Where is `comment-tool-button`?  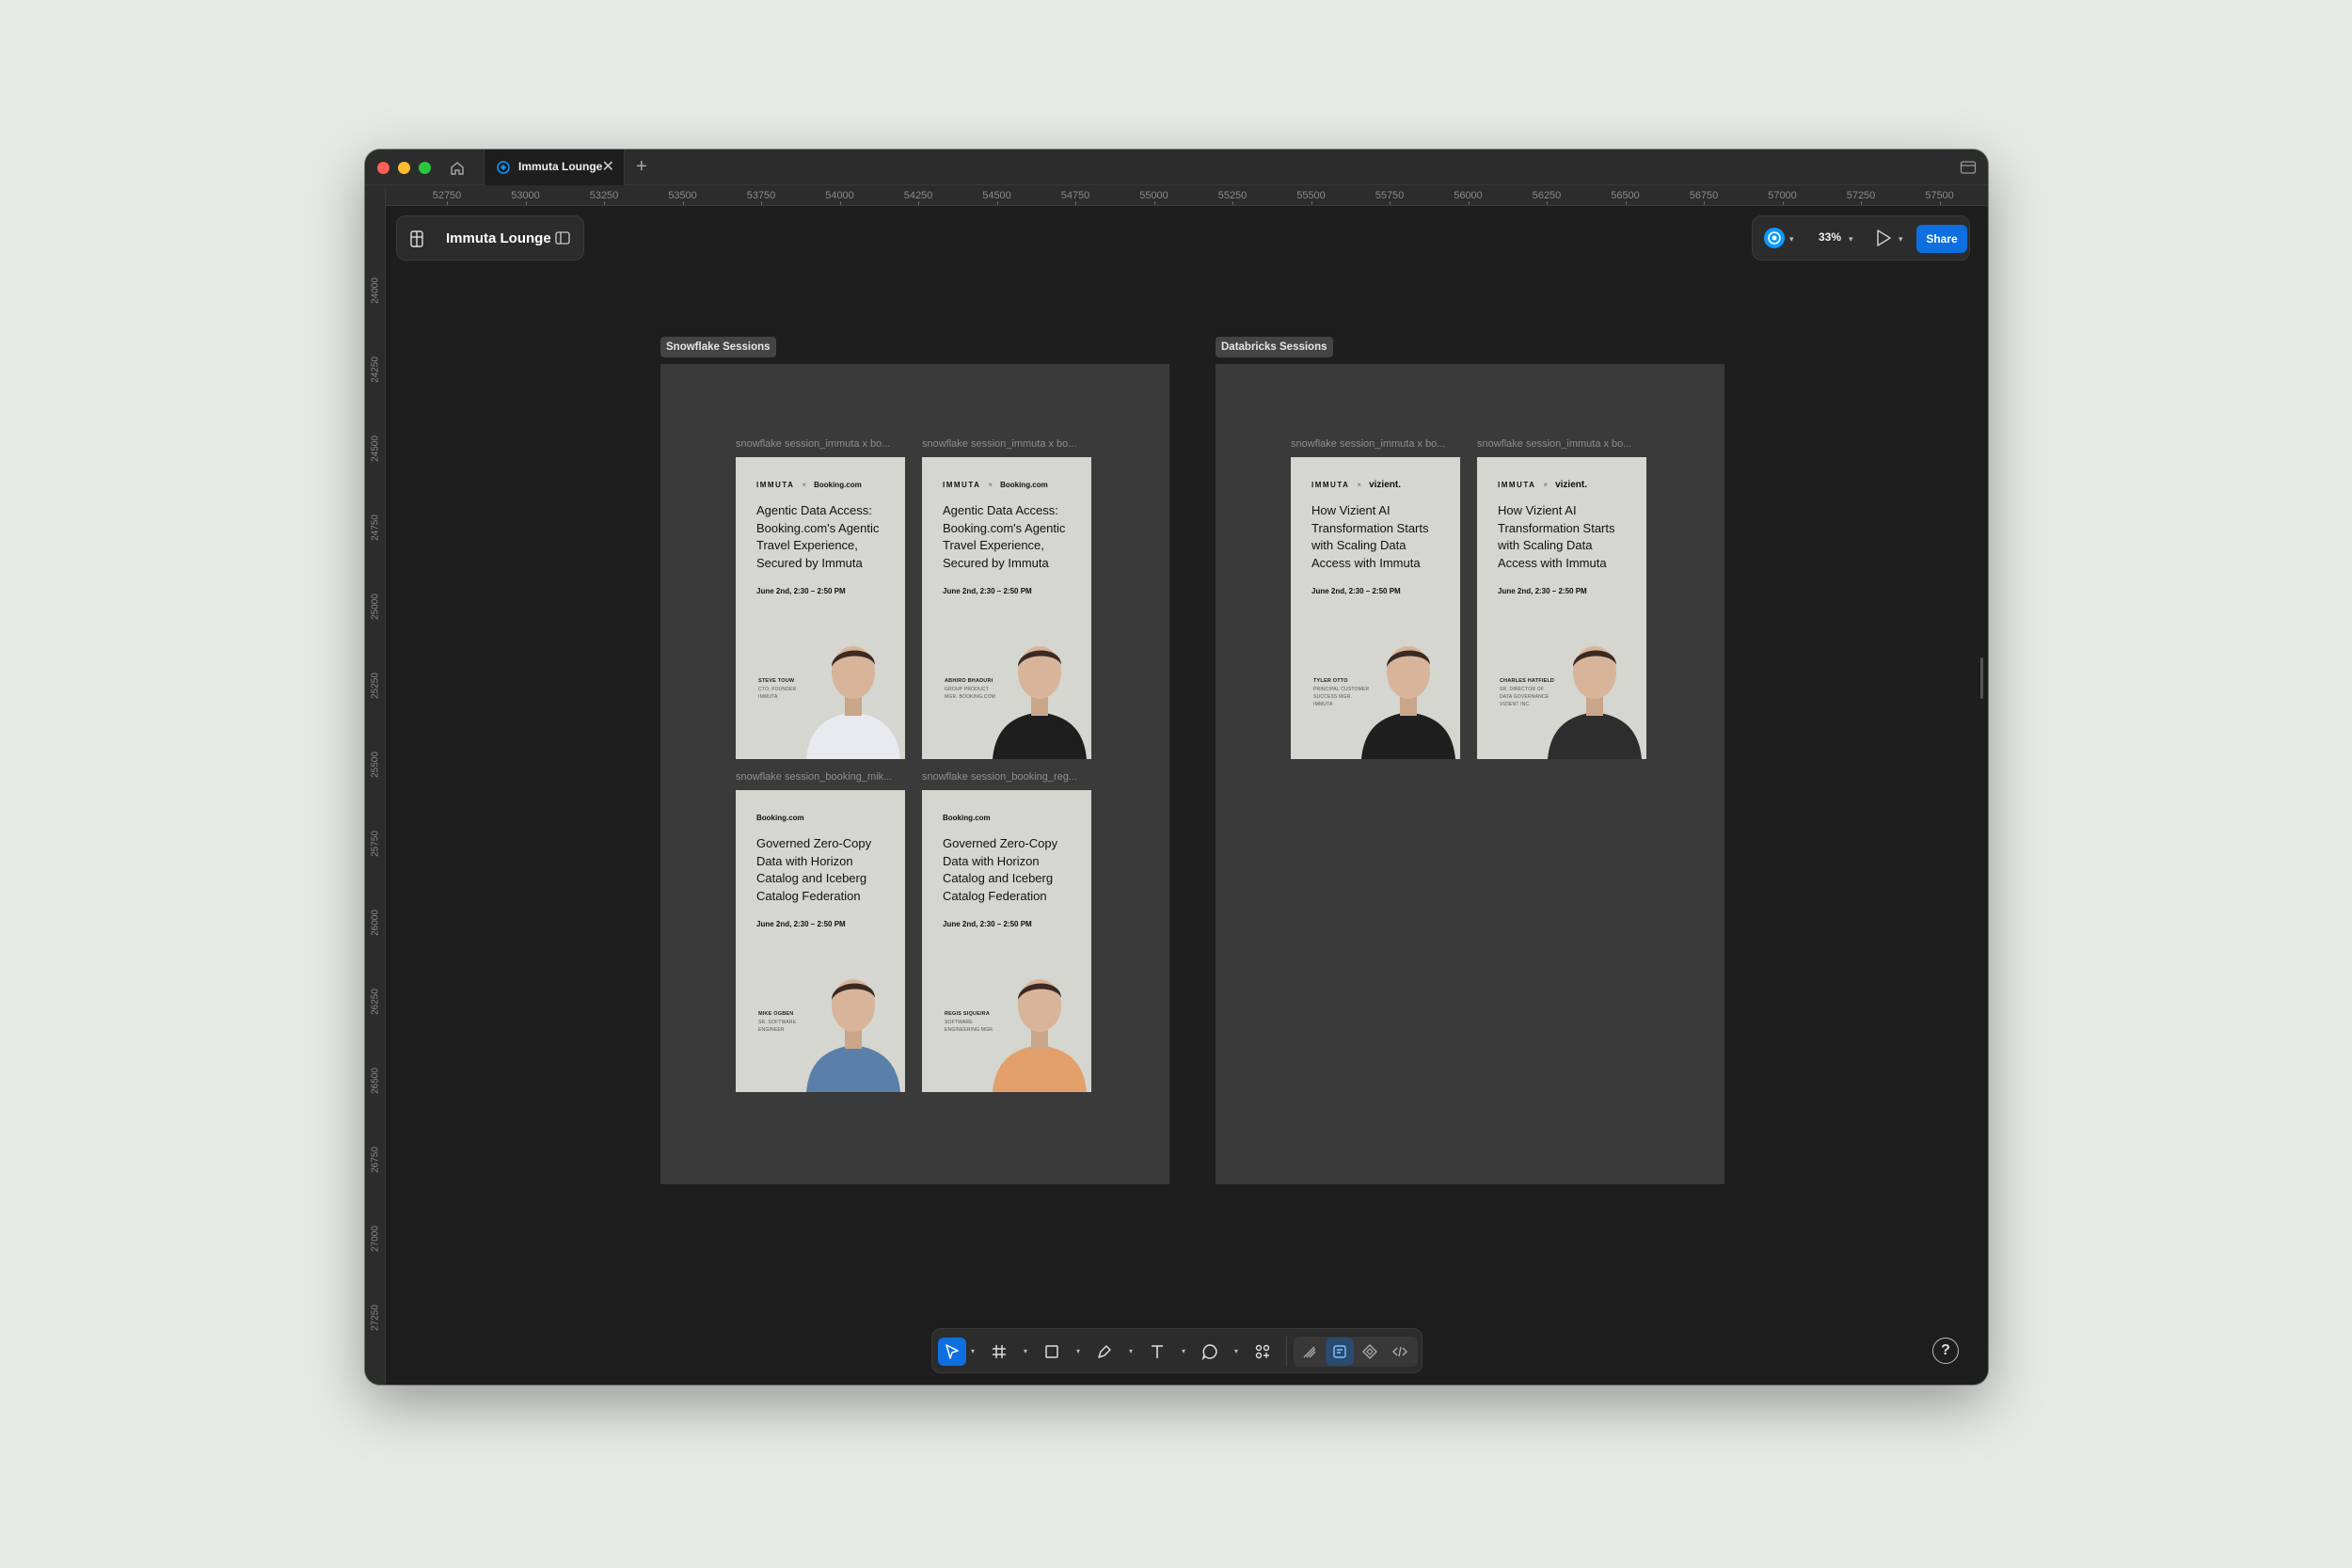 comment-tool-button is located at coordinates (1210, 1352).